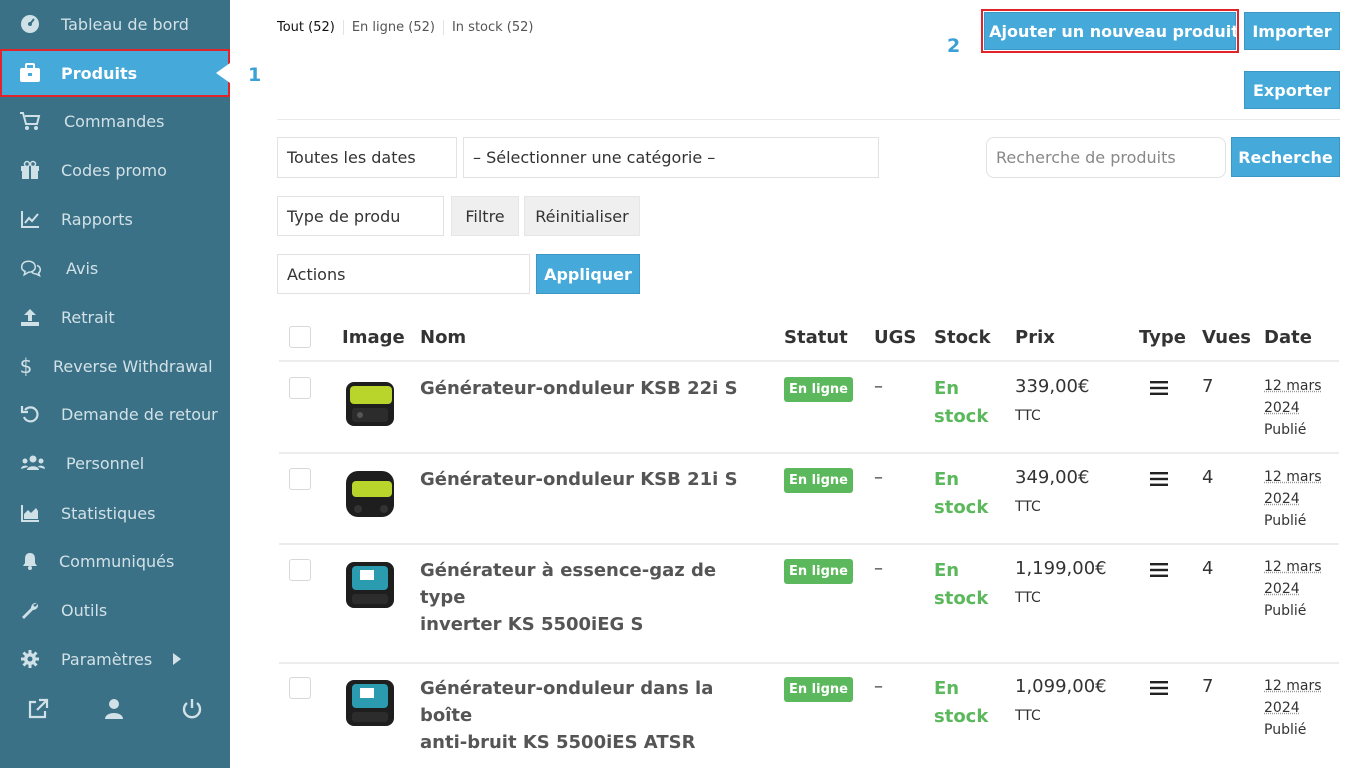 This screenshot has height=768, width=1368. I want to click on sidebar-item-label: Communiqués, so click(117, 561).